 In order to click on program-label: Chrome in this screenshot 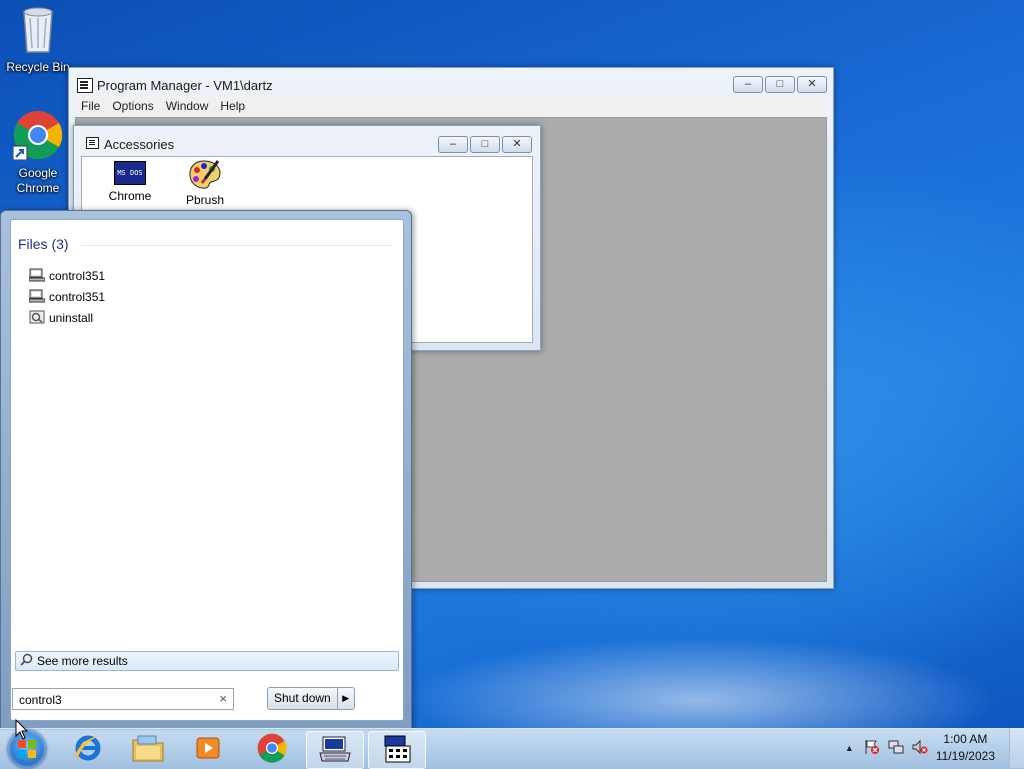, I will do `click(130, 196)`.